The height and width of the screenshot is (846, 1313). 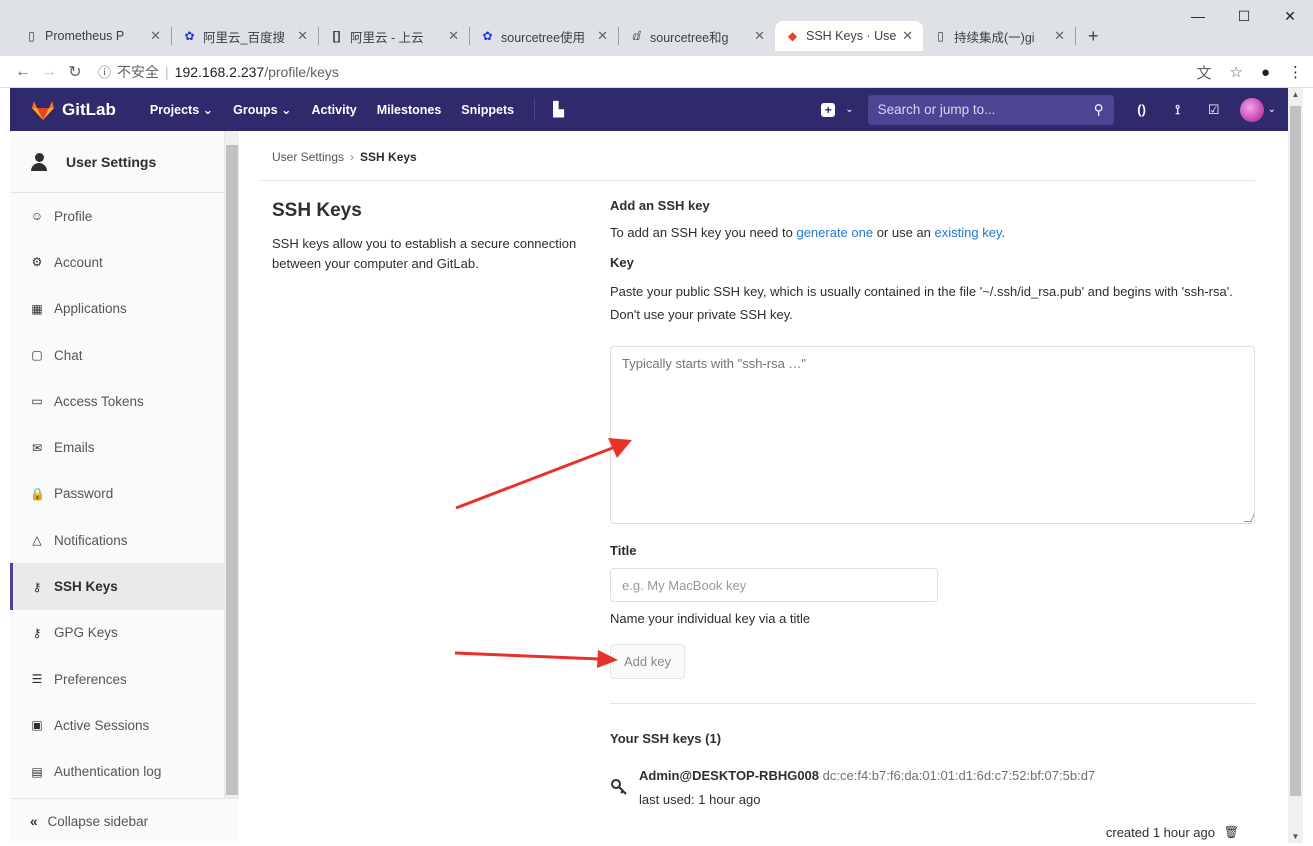 I want to click on maximize-button: ☐, so click(x=1244, y=16).